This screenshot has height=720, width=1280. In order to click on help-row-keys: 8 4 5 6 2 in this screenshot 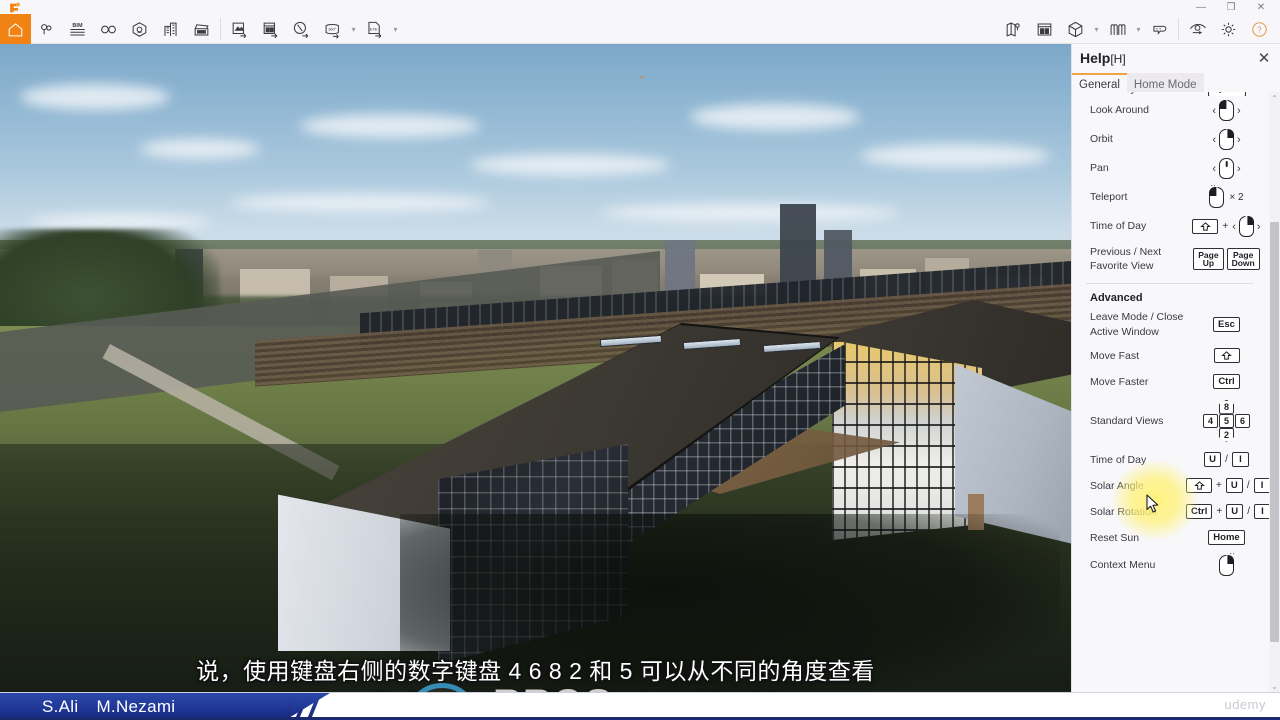, I will do `click(1226, 420)`.